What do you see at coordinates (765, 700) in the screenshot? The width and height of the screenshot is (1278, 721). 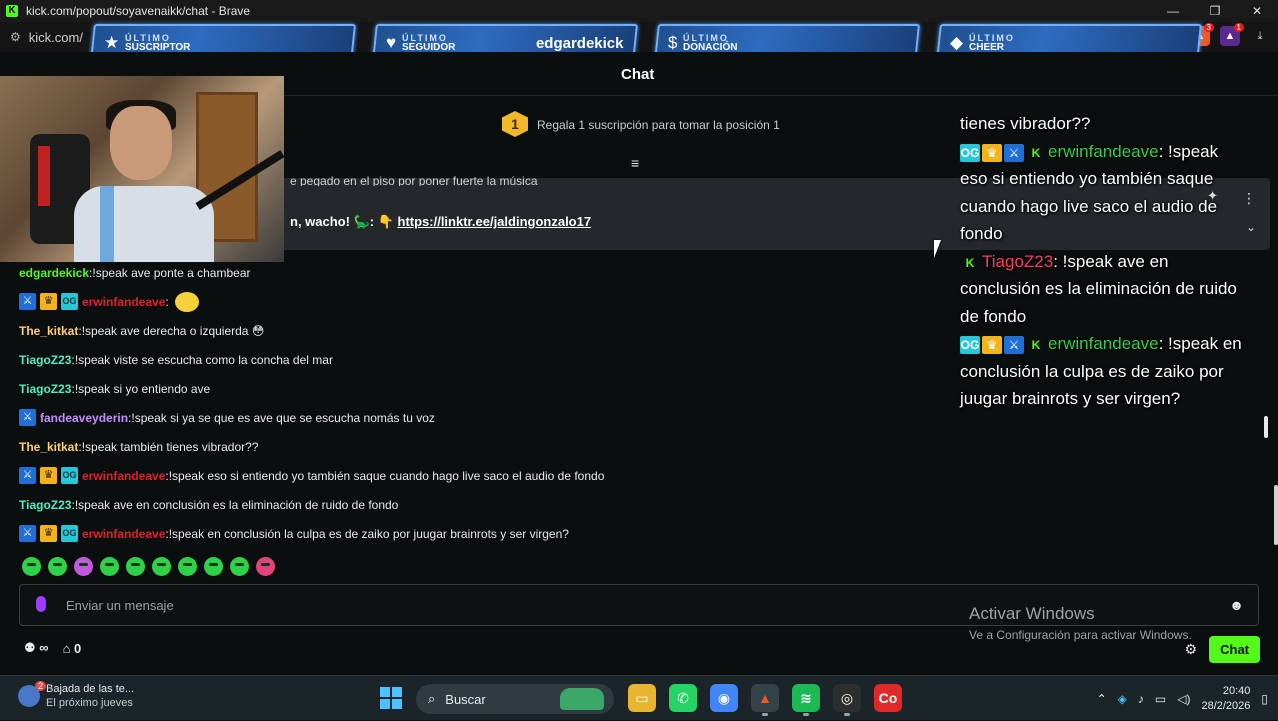 I see `brave-icon: ▲` at bounding box center [765, 700].